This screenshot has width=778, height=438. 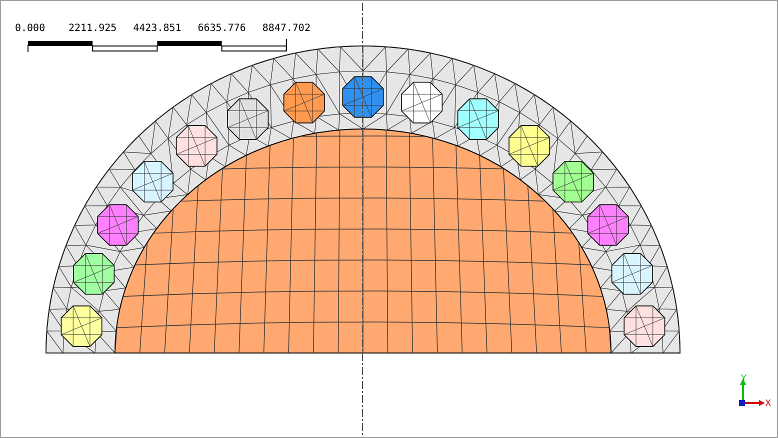 What do you see at coordinates (743, 379) in the screenshot?
I see `axis-label: Y` at bounding box center [743, 379].